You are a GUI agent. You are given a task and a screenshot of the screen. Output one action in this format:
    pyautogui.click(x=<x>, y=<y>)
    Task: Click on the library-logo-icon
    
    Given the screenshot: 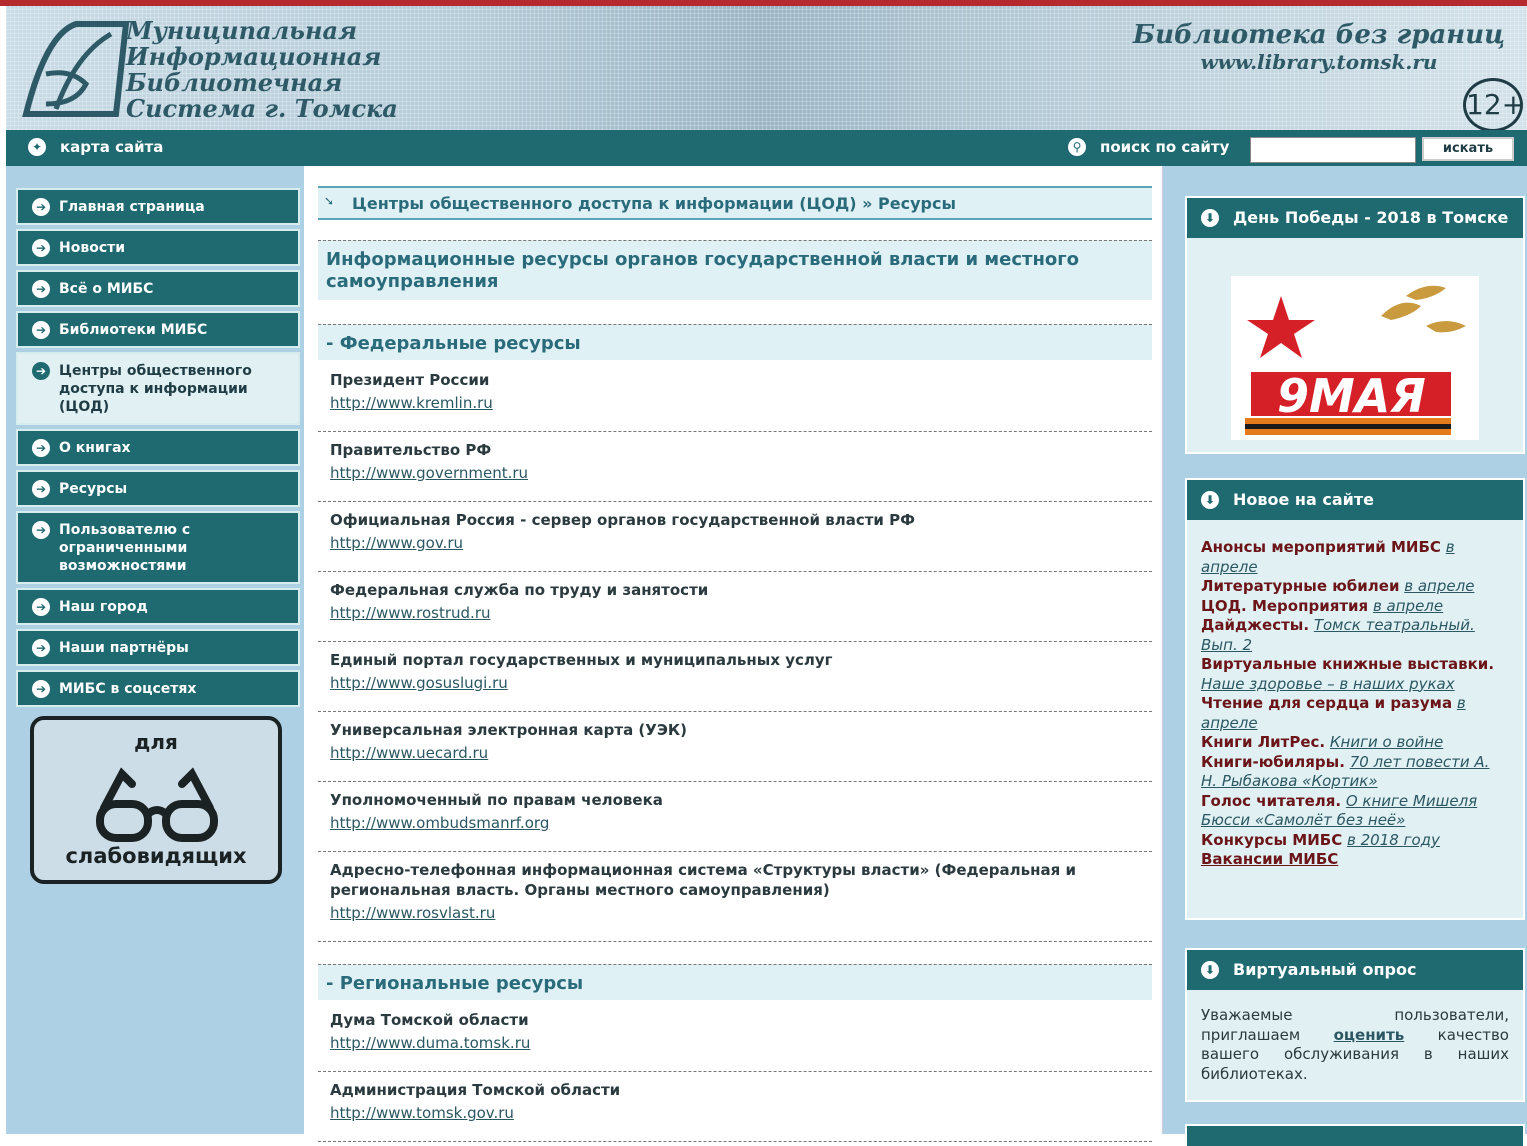 What is the action you would take?
    pyautogui.click(x=76, y=70)
    